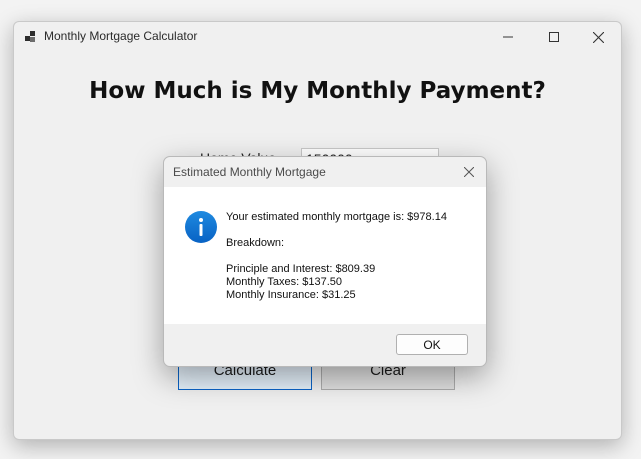 This screenshot has width=641, height=459. Describe the element at coordinates (432, 344) in the screenshot. I see `ok-button: OK` at that location.